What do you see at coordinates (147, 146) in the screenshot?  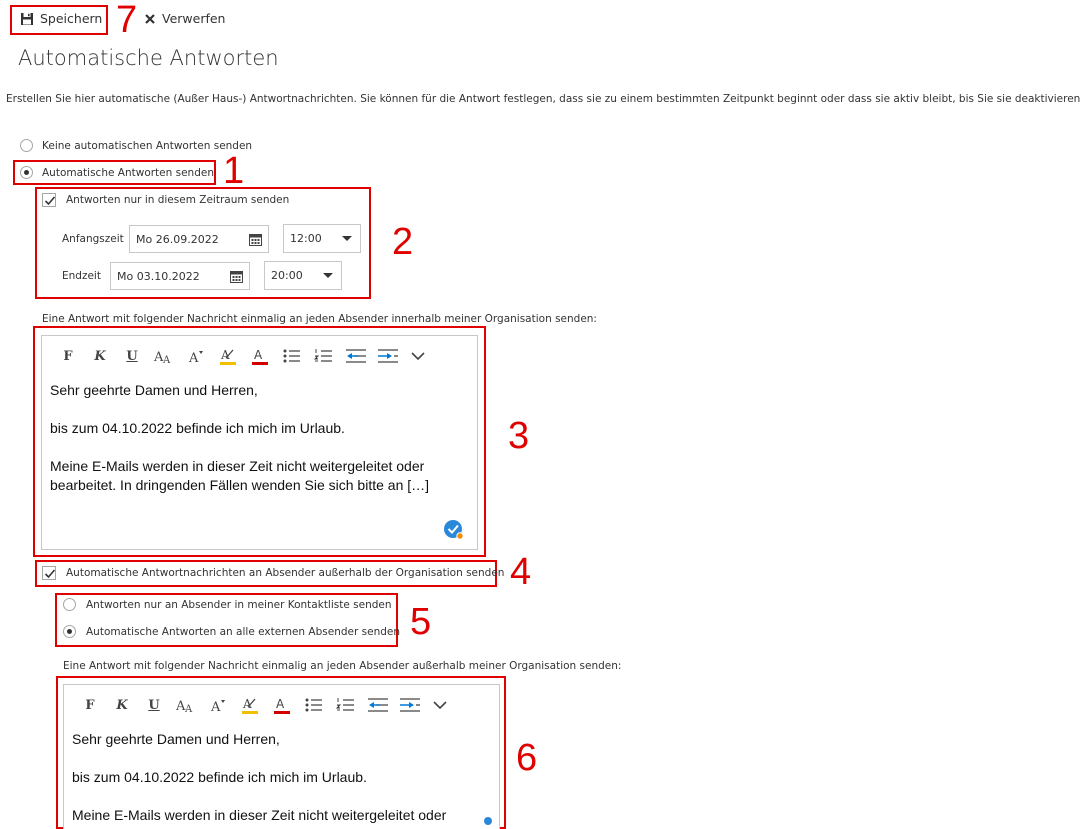 I see `no-reply-label: Keine automatischen Antworten senden` at bounding box center [147, 146].